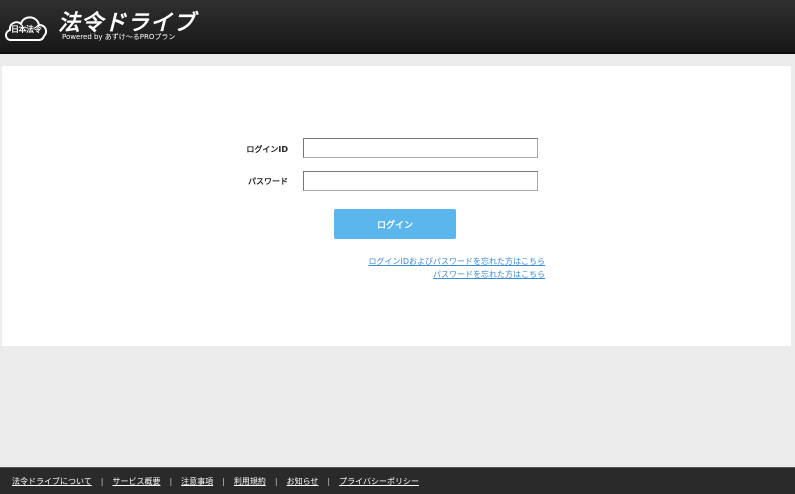  I want to click on app-subtitle: Powered by あずけ～るPROプラン, so click(119, 37).